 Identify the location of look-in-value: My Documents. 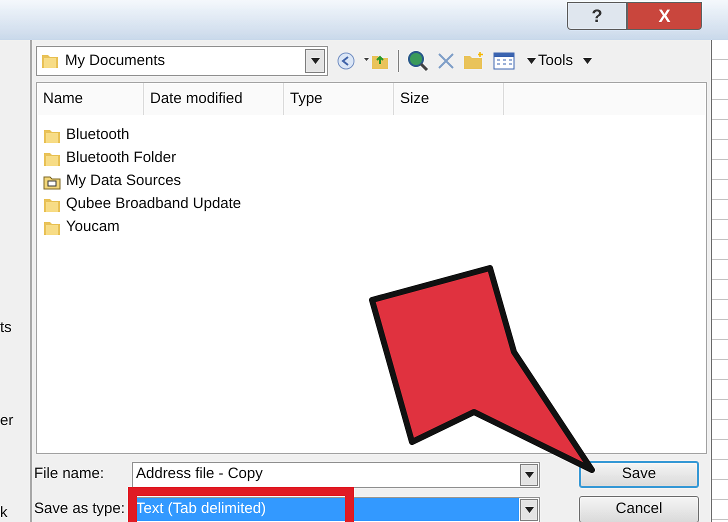
(115, 60).